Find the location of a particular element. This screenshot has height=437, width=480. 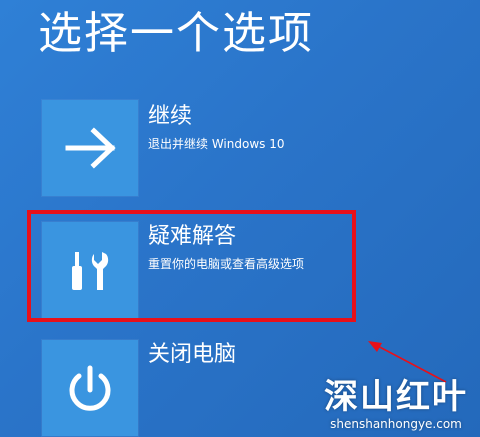

power-icon is located at coordinates (90, 388).